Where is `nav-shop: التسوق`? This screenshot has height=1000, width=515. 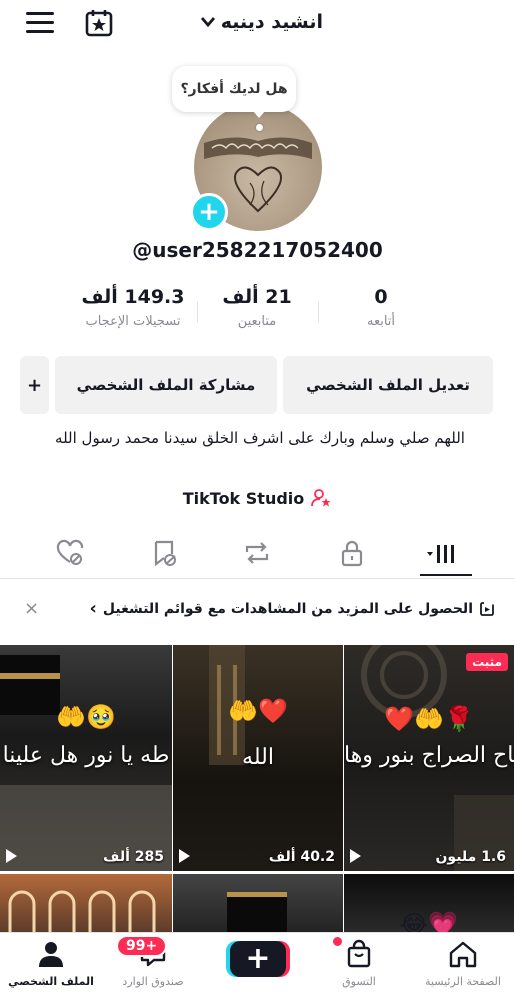 nav-shop: التسوق is located at coordinates (359, 963).